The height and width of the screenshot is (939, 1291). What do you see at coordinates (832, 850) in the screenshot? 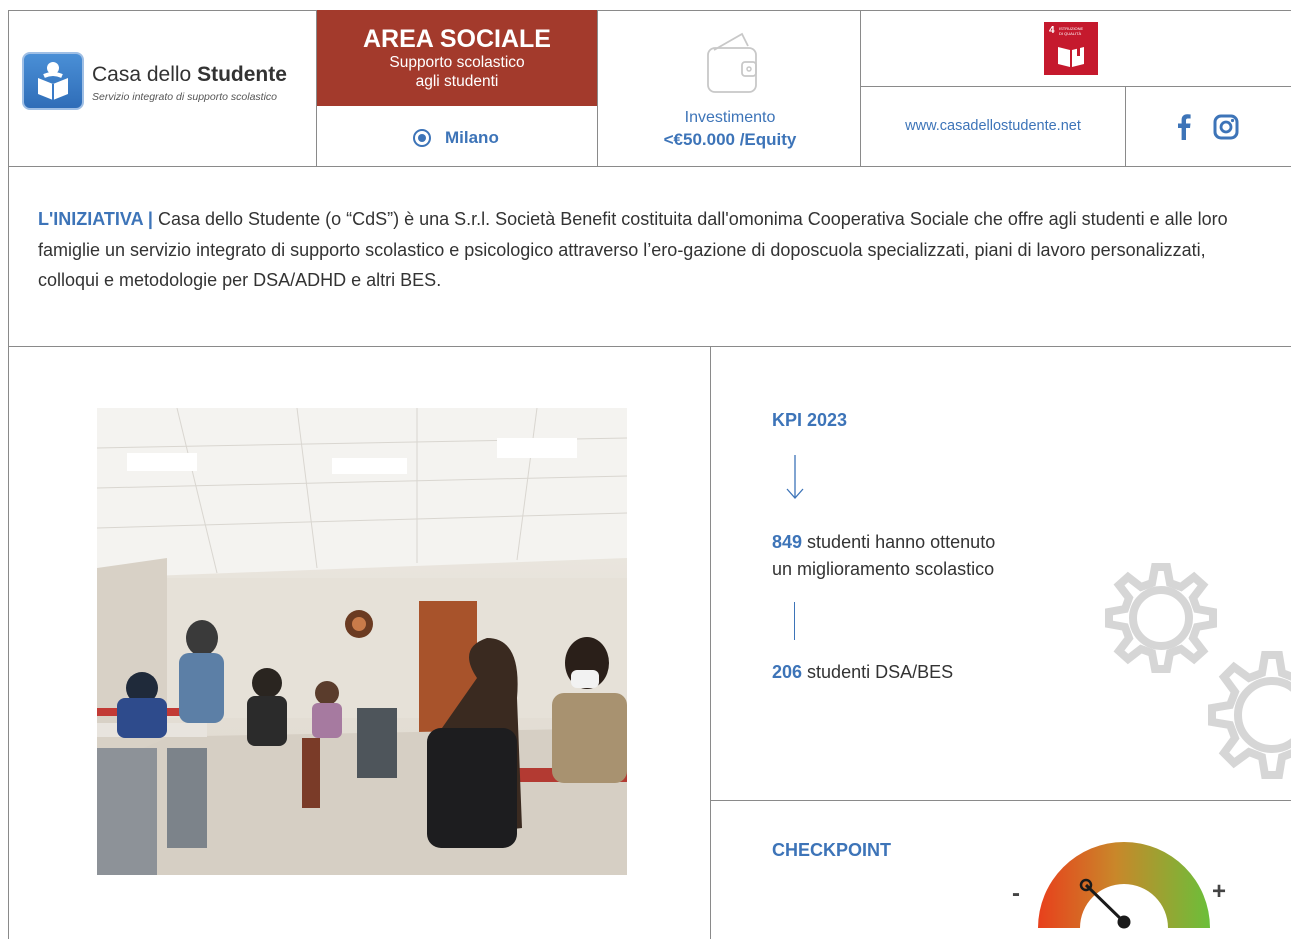
I see `checkpoint-title: CHECKPOINT` at bounding box center [832, 850].